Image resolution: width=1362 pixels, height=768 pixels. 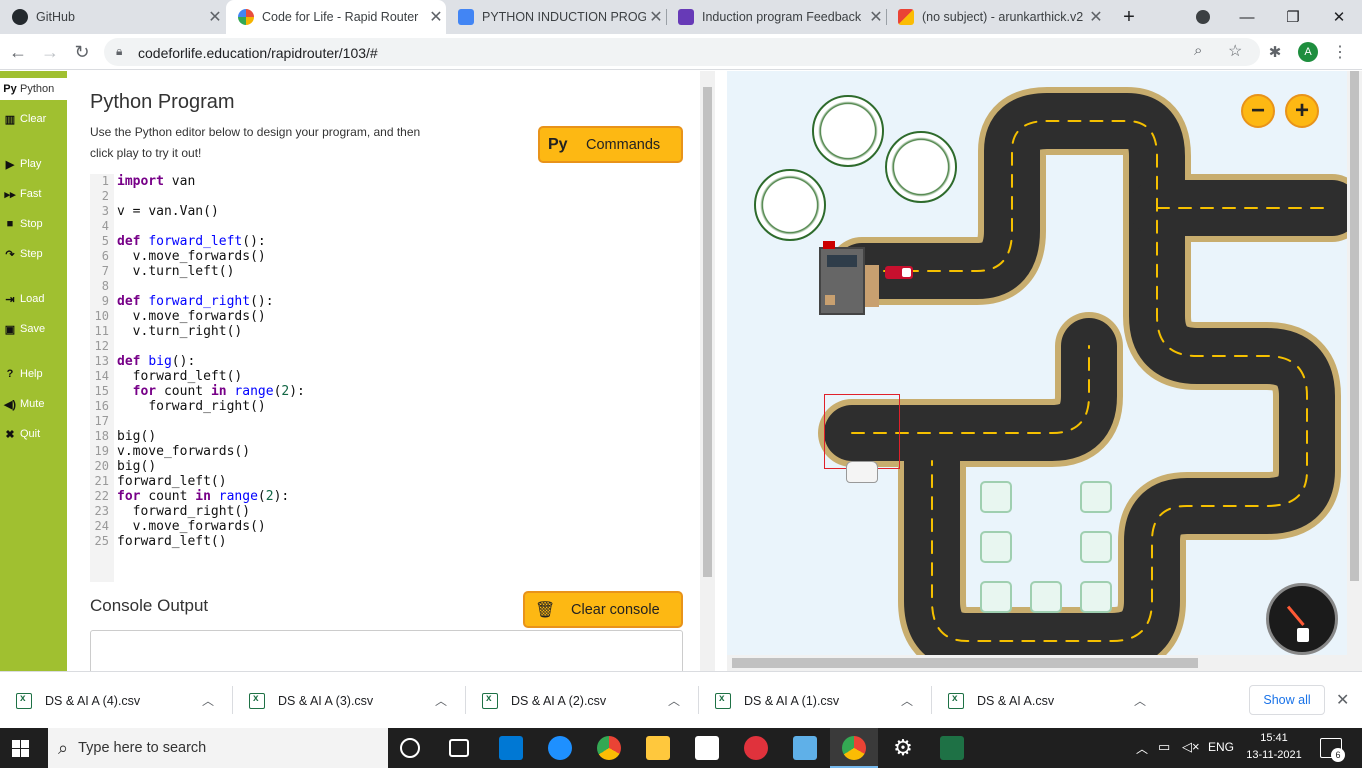 What do you see at coordinates (33, 329) in the screenshot?
I see `sidebar-item-save: ▣ Save` at bounding box center [33, 329].